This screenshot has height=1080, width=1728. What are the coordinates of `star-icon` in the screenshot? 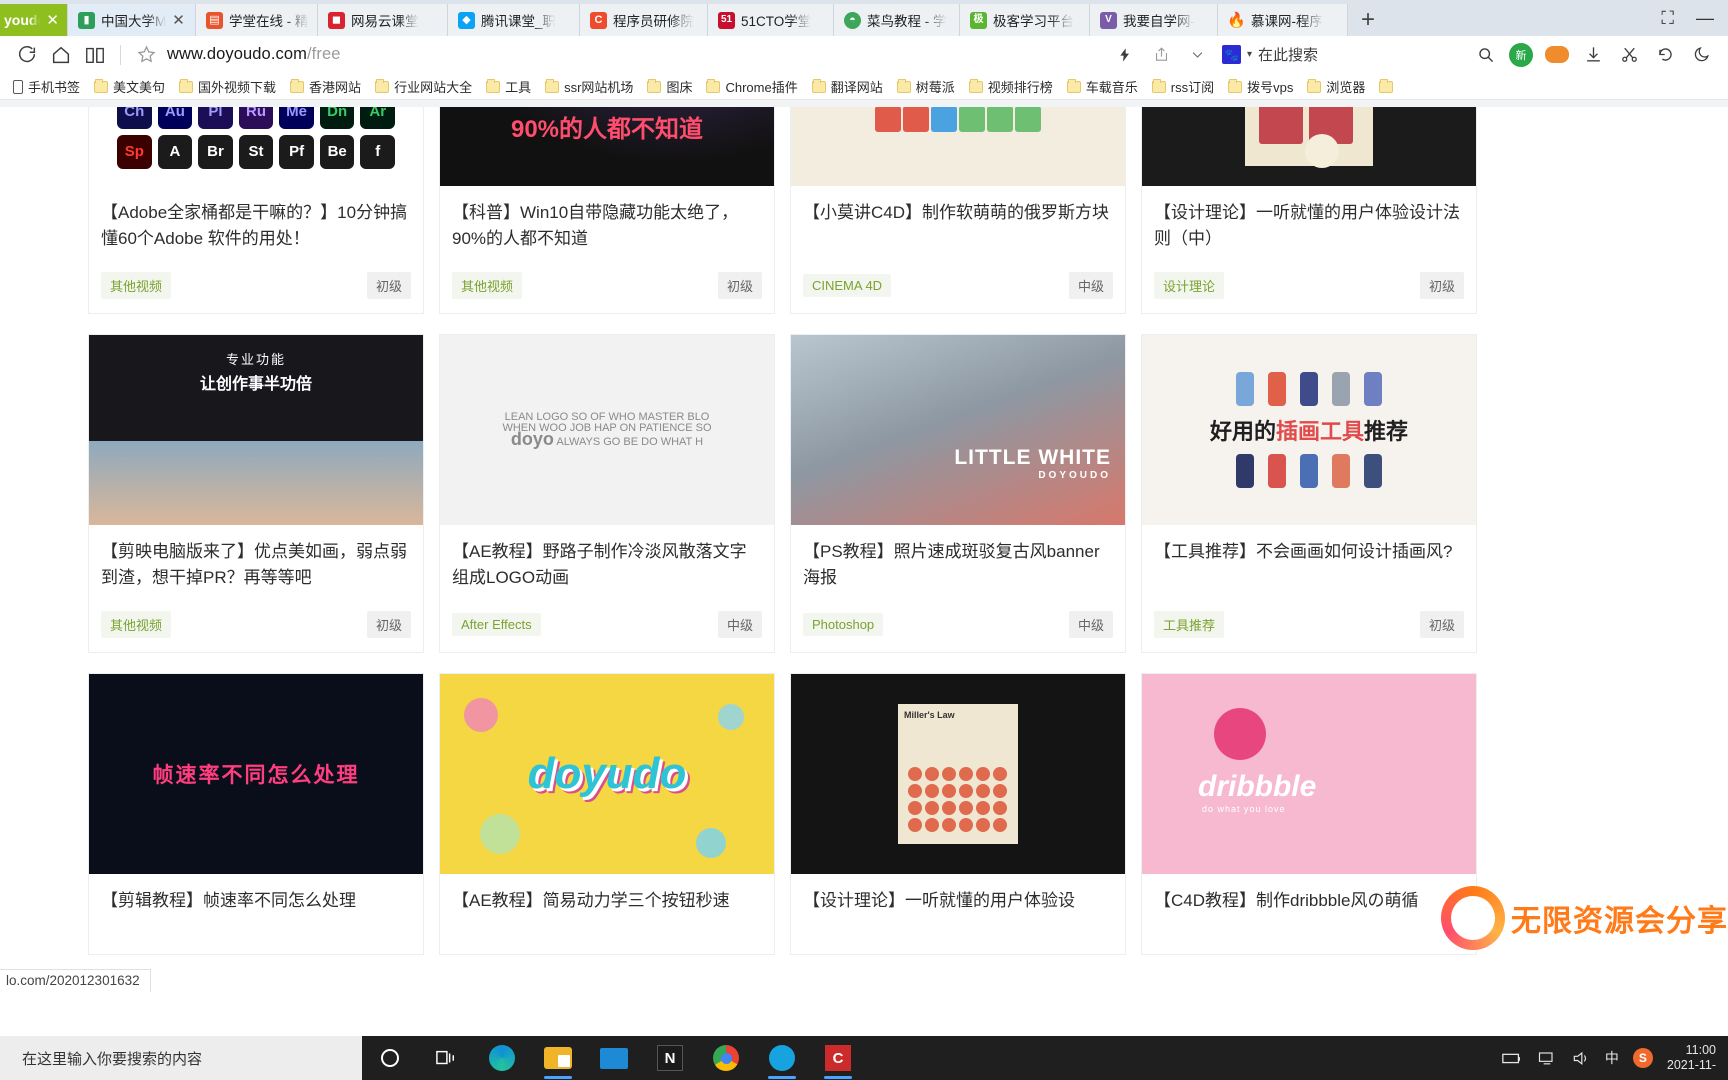 It's located at (146, 55).